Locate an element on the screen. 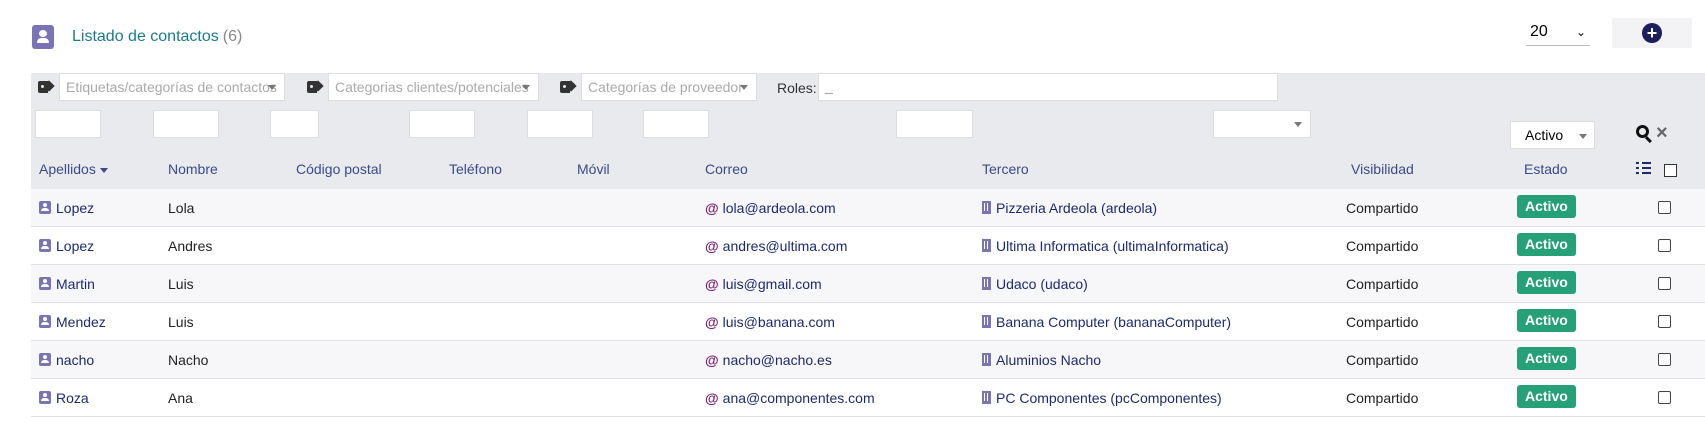 This screenshot has height=445, width=1705. col-correo: Correo is located at coordinates (726, 169).